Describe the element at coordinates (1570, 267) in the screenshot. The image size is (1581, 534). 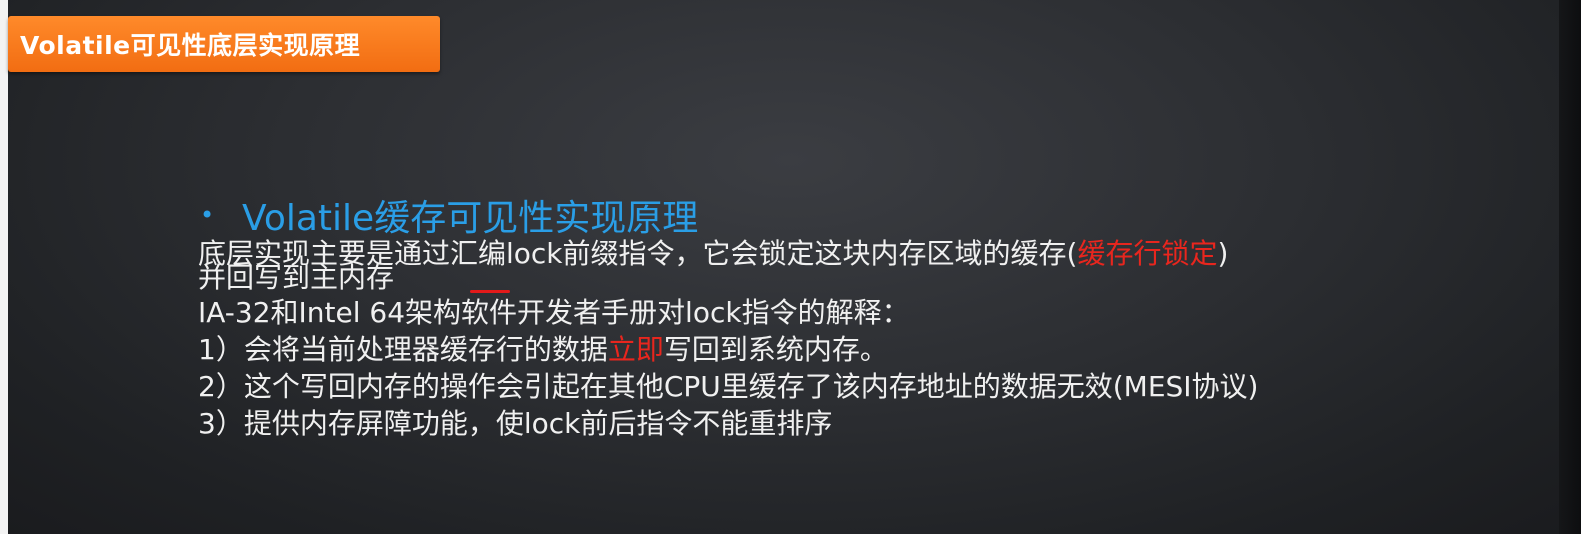
I see `right-edge-strip` at that location.